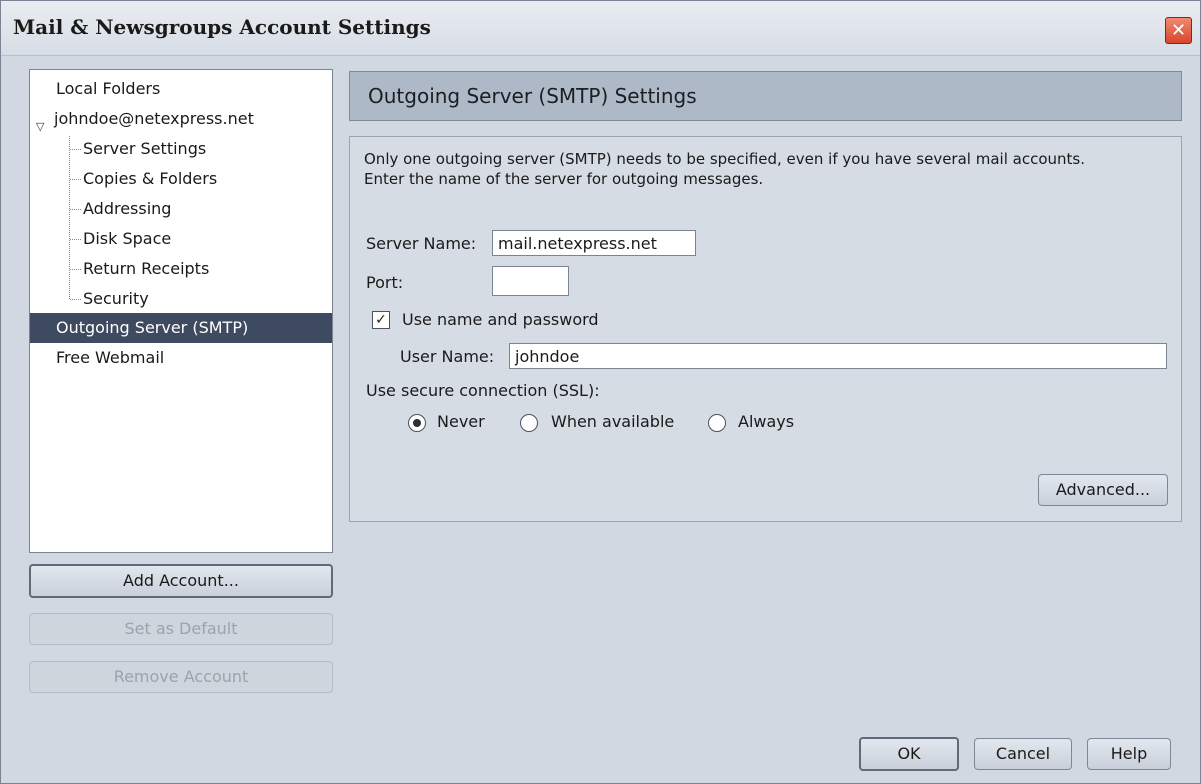 This screenshot has height=784, width=1201. I want to click on remove-account-button: Remove Account, so click(181, 677).